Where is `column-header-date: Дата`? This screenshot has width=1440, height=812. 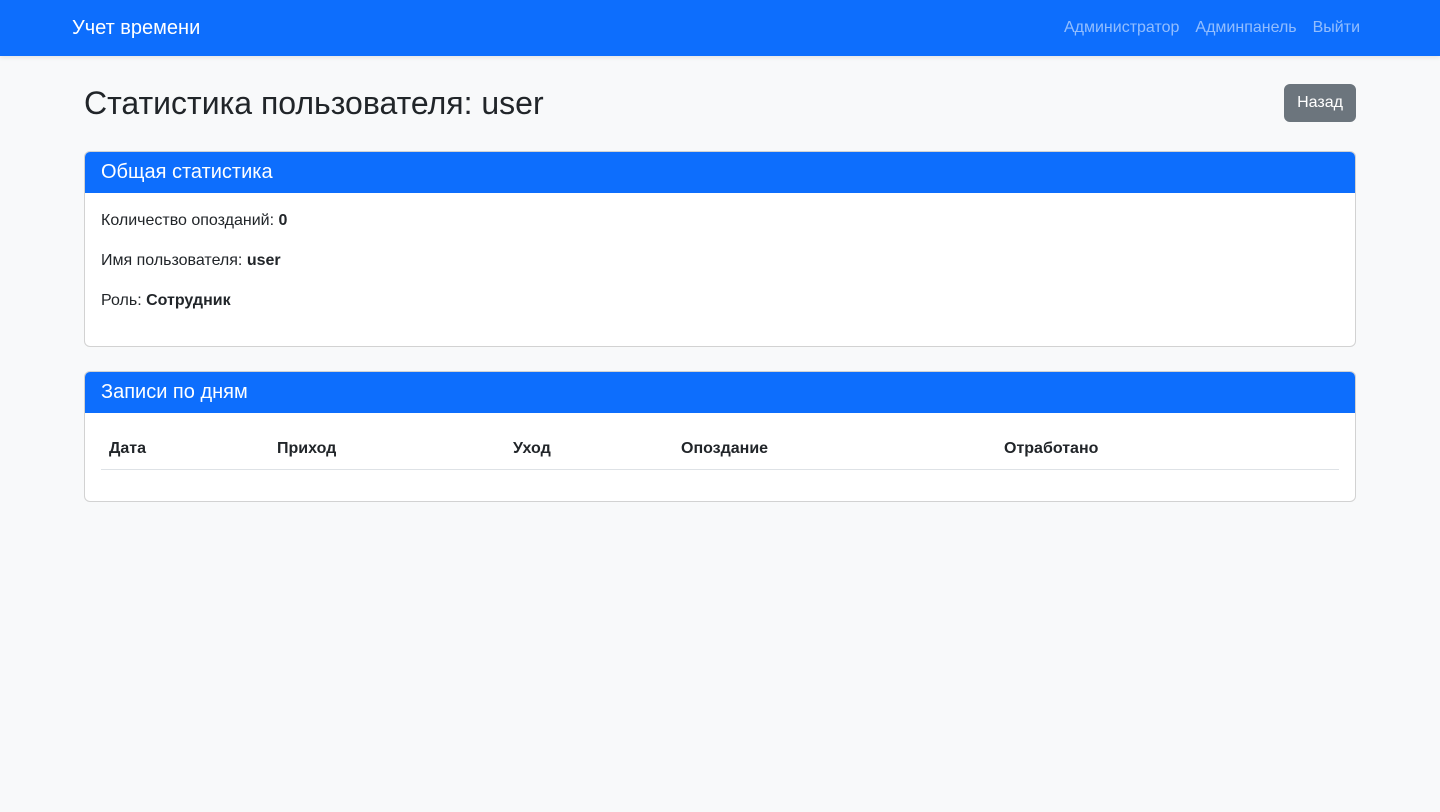
column-header-date: Дата is located at coordinates (185, 449).